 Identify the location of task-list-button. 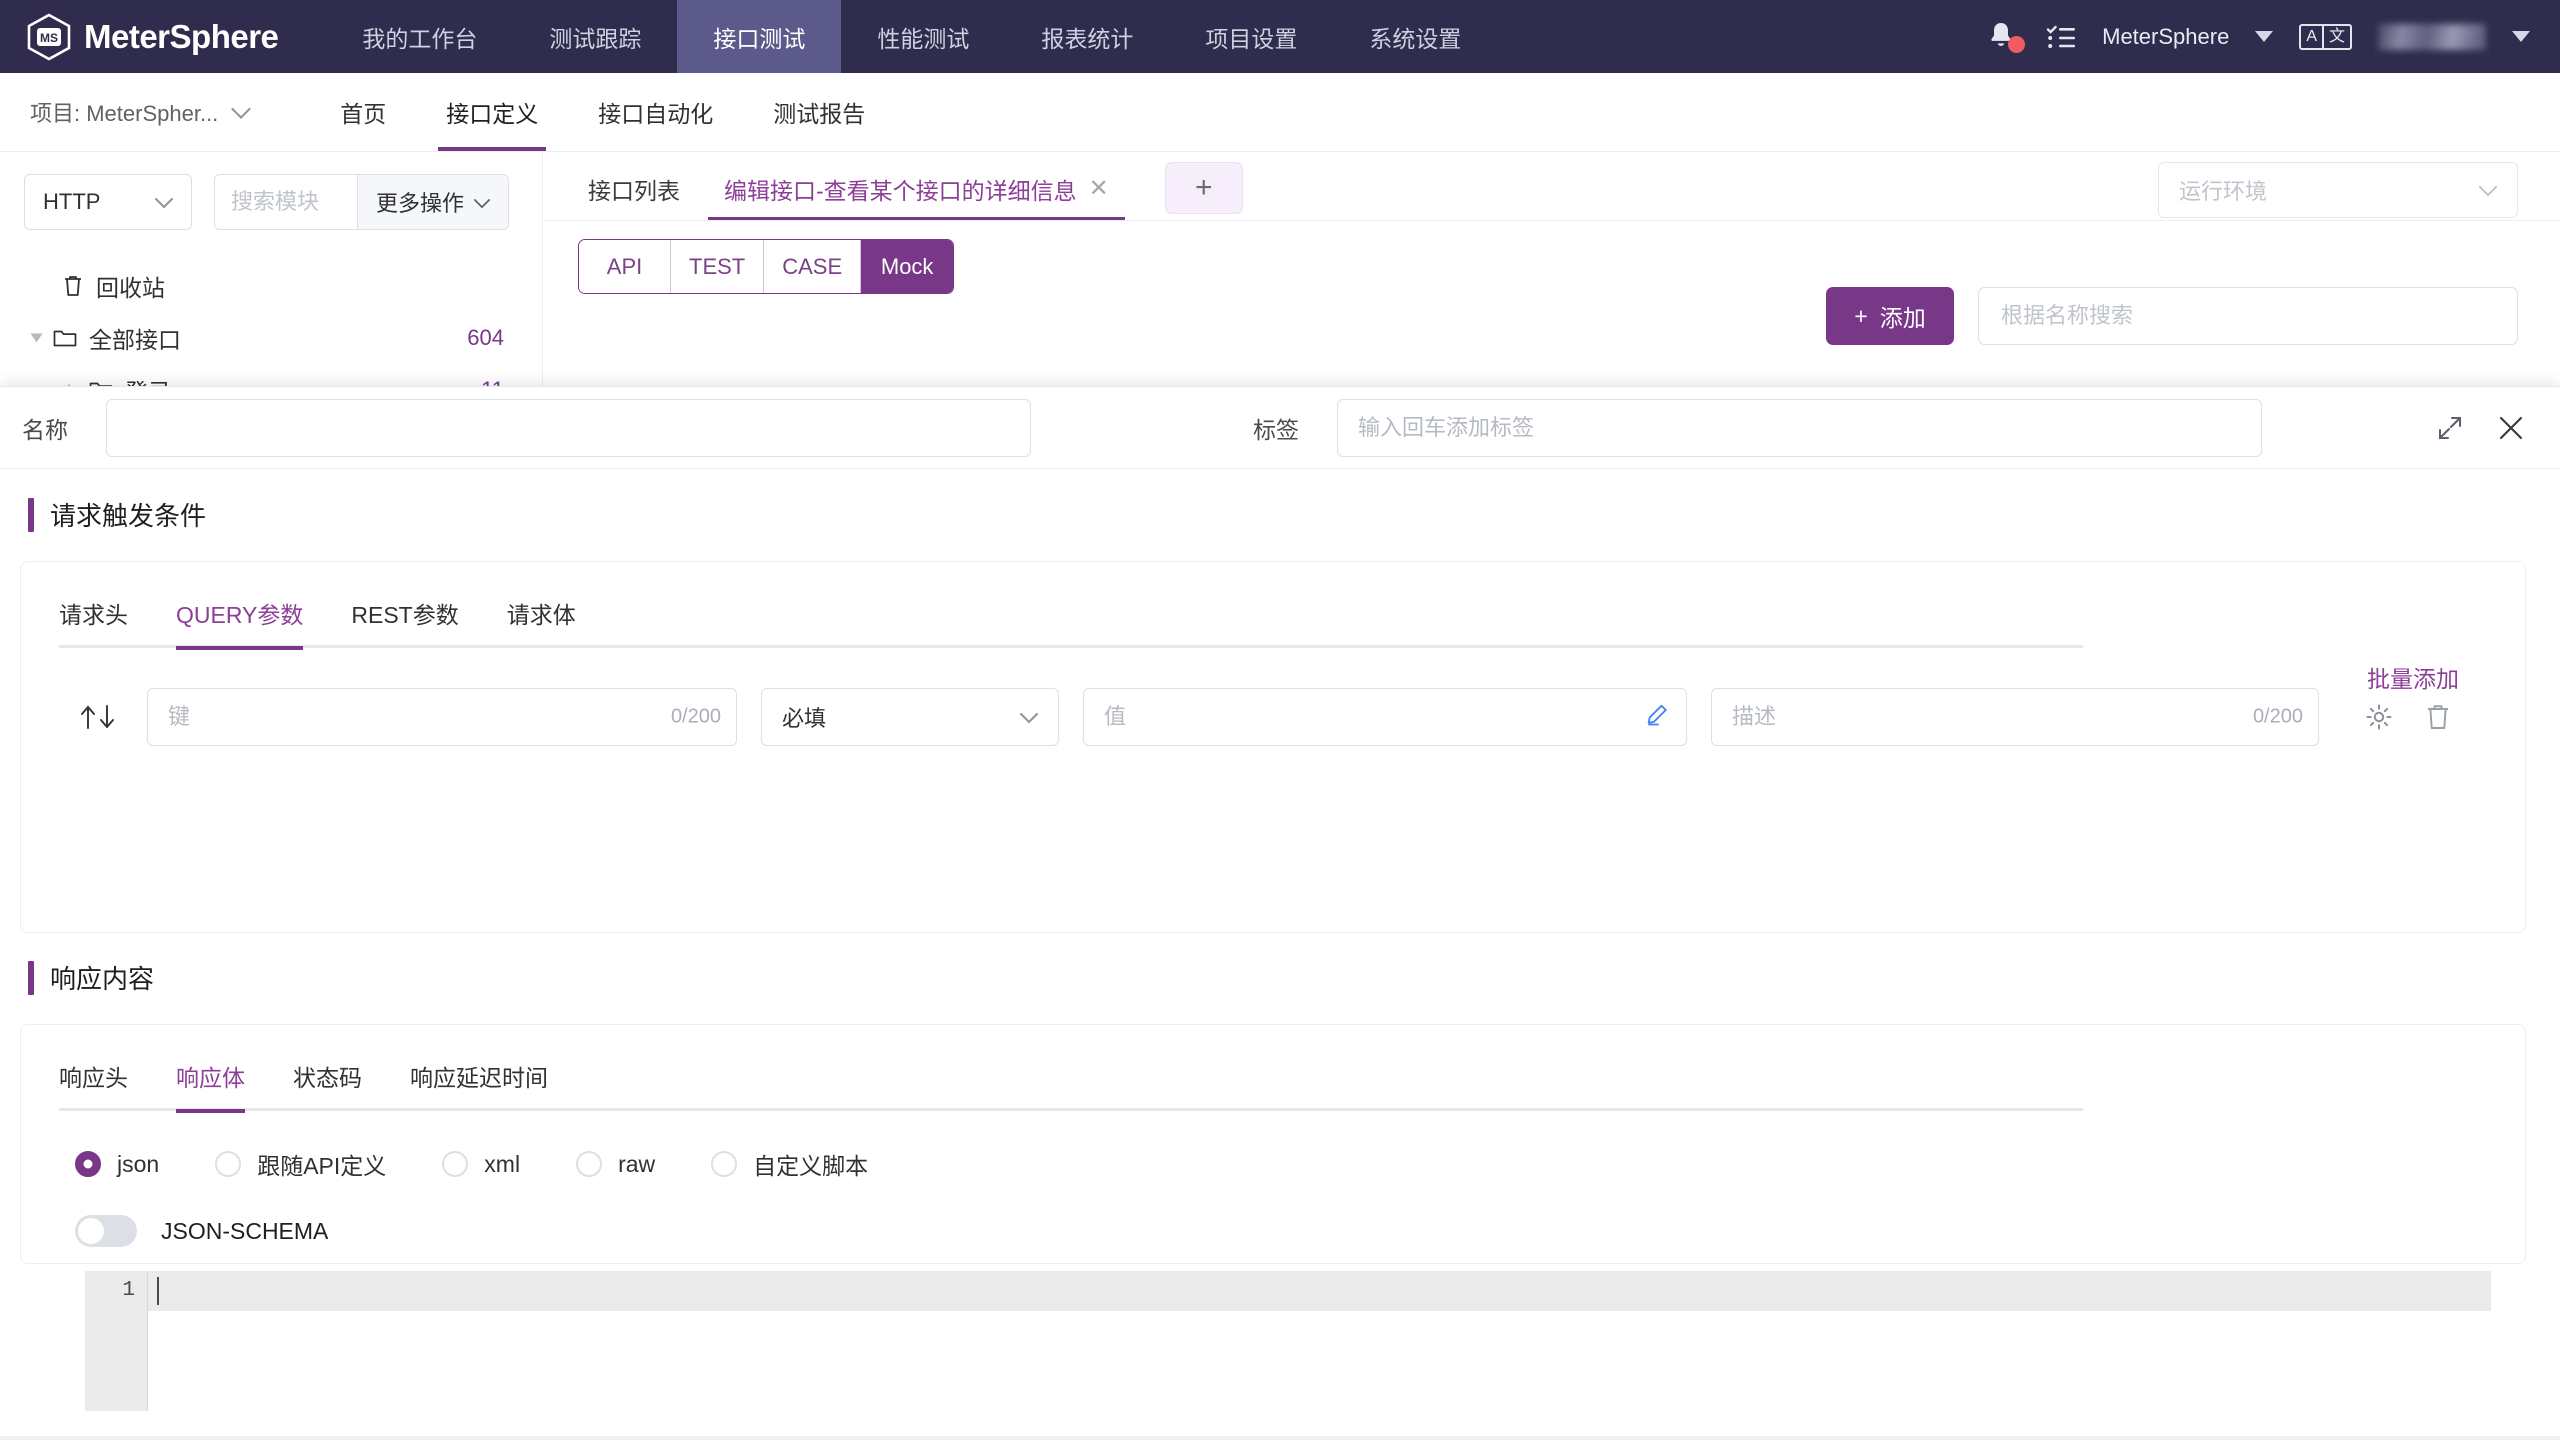
(2061, 37).